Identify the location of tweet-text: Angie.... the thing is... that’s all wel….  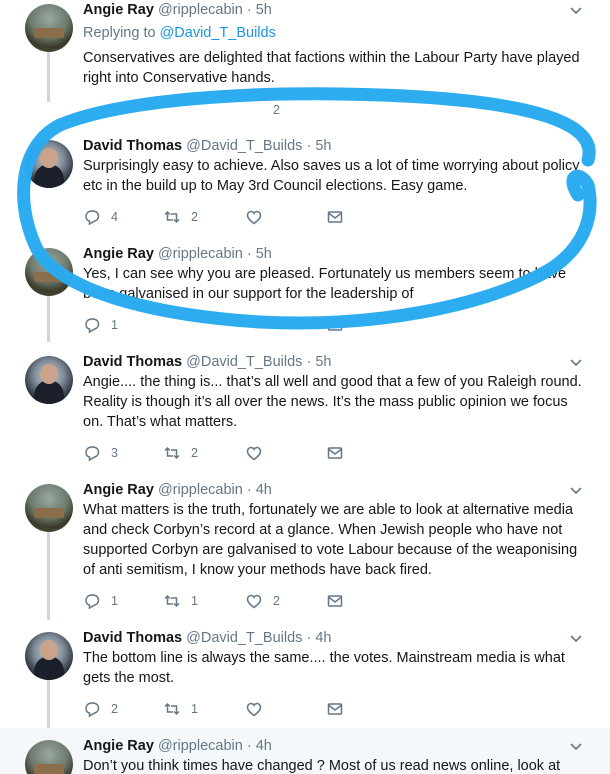
(332, 402).